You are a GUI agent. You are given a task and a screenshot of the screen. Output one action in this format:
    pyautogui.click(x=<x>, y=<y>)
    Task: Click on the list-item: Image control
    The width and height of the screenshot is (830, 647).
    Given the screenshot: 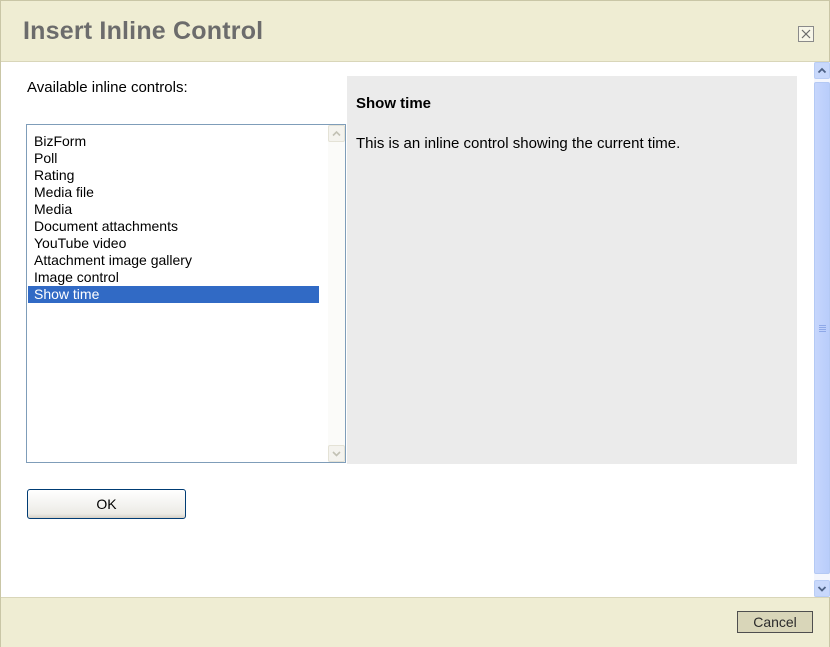 What is the action you would take?
    pyautogui.click(x=173, y=277)
    